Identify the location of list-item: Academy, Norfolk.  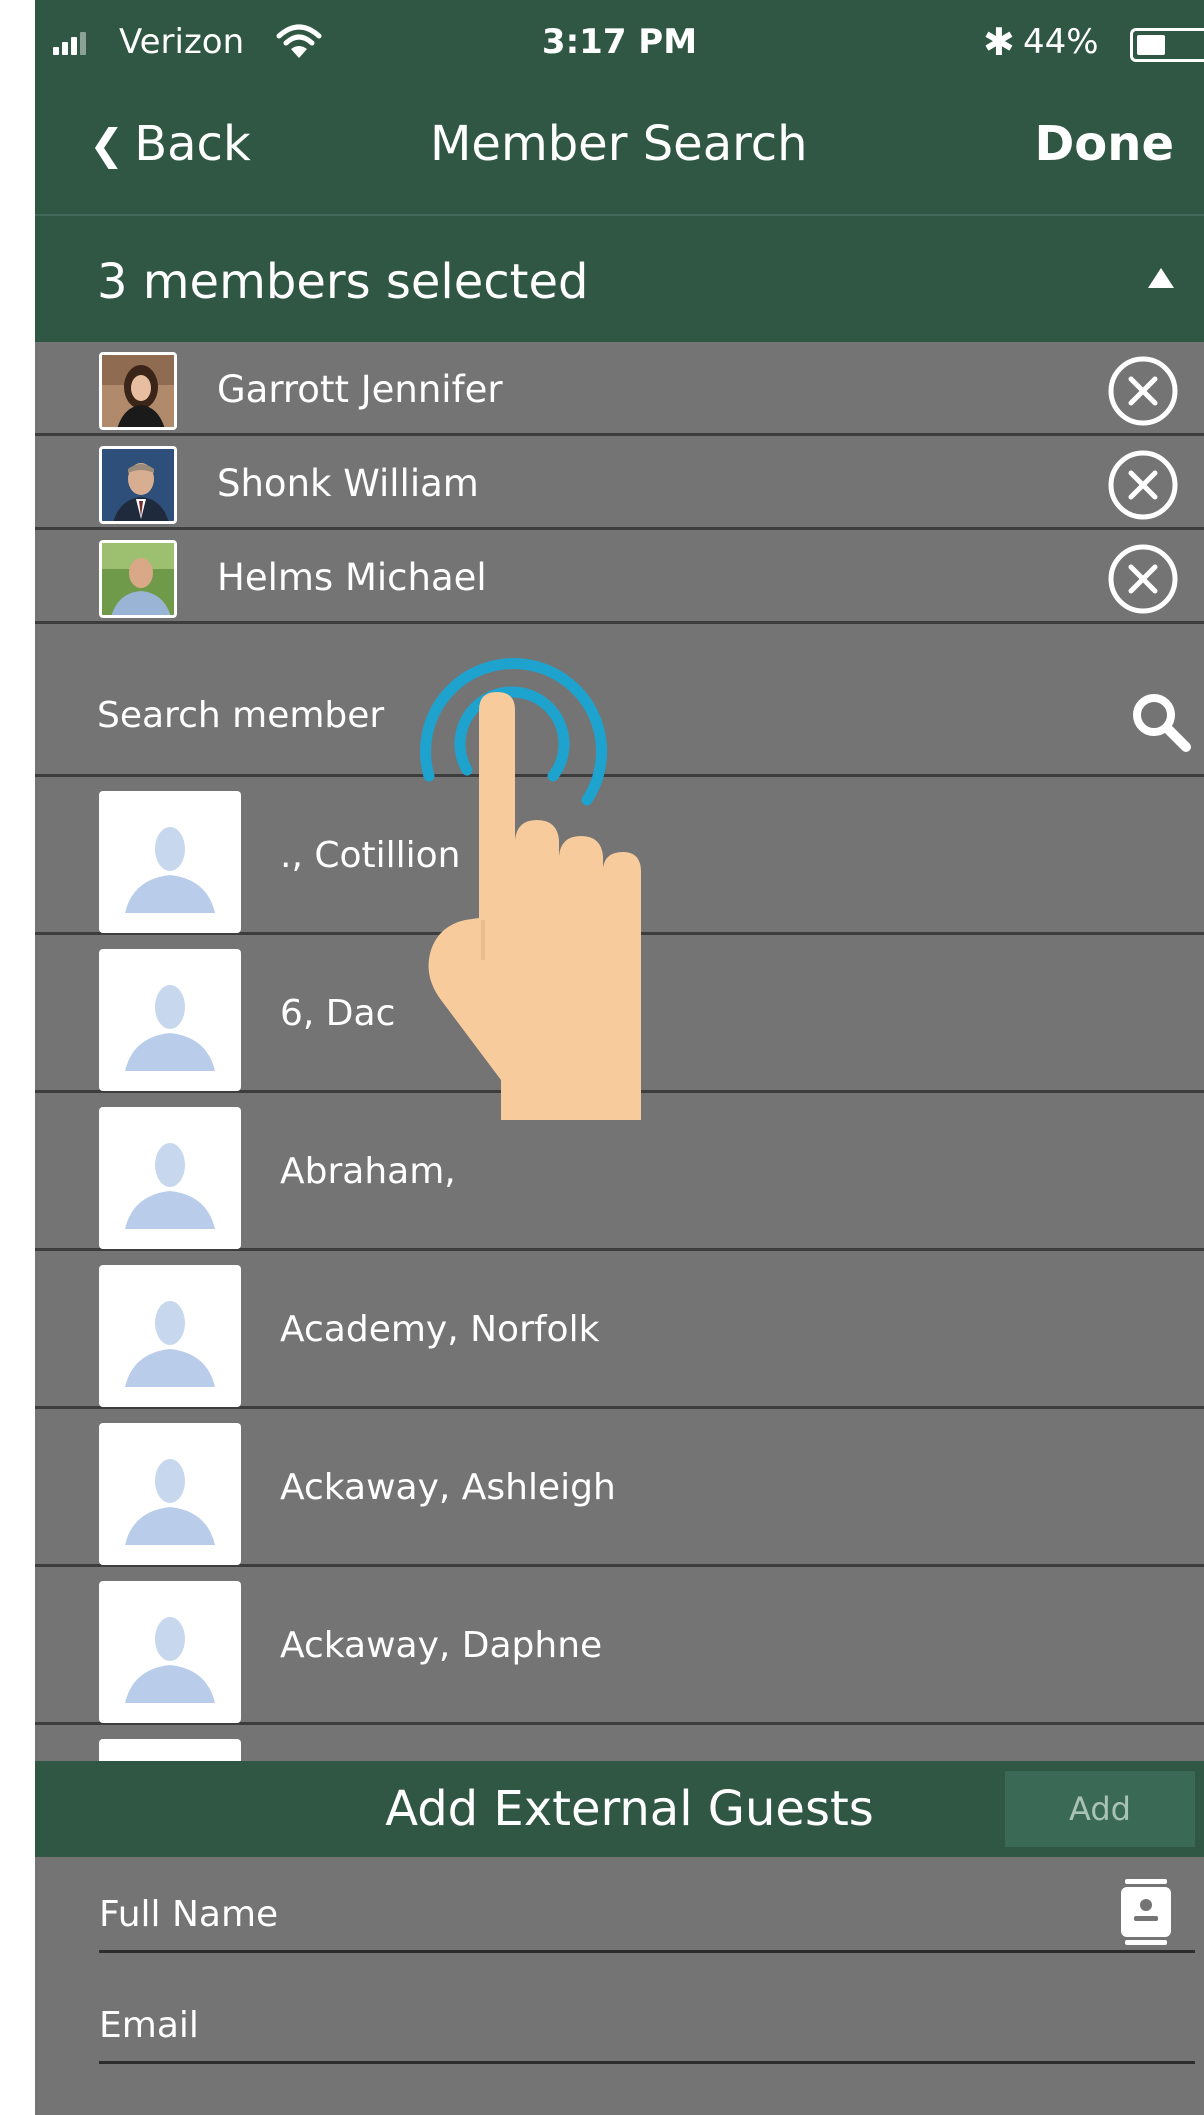
(619, 1330).